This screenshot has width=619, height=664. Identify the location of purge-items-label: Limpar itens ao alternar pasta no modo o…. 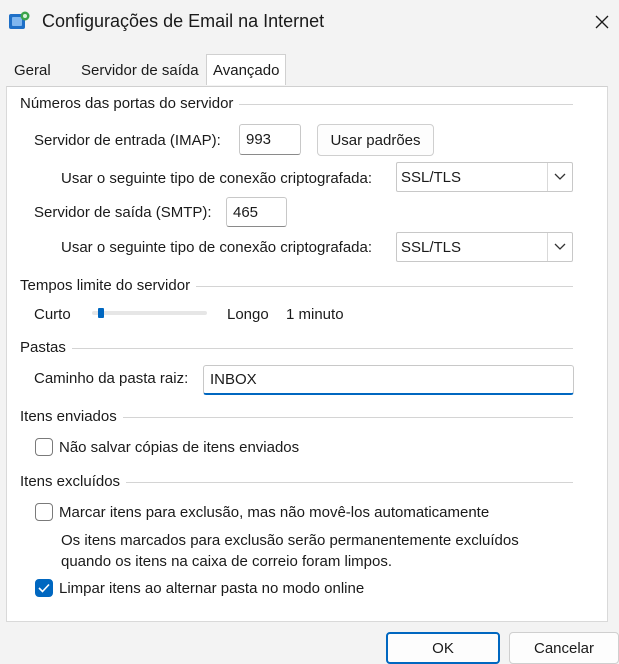
(212, 588).